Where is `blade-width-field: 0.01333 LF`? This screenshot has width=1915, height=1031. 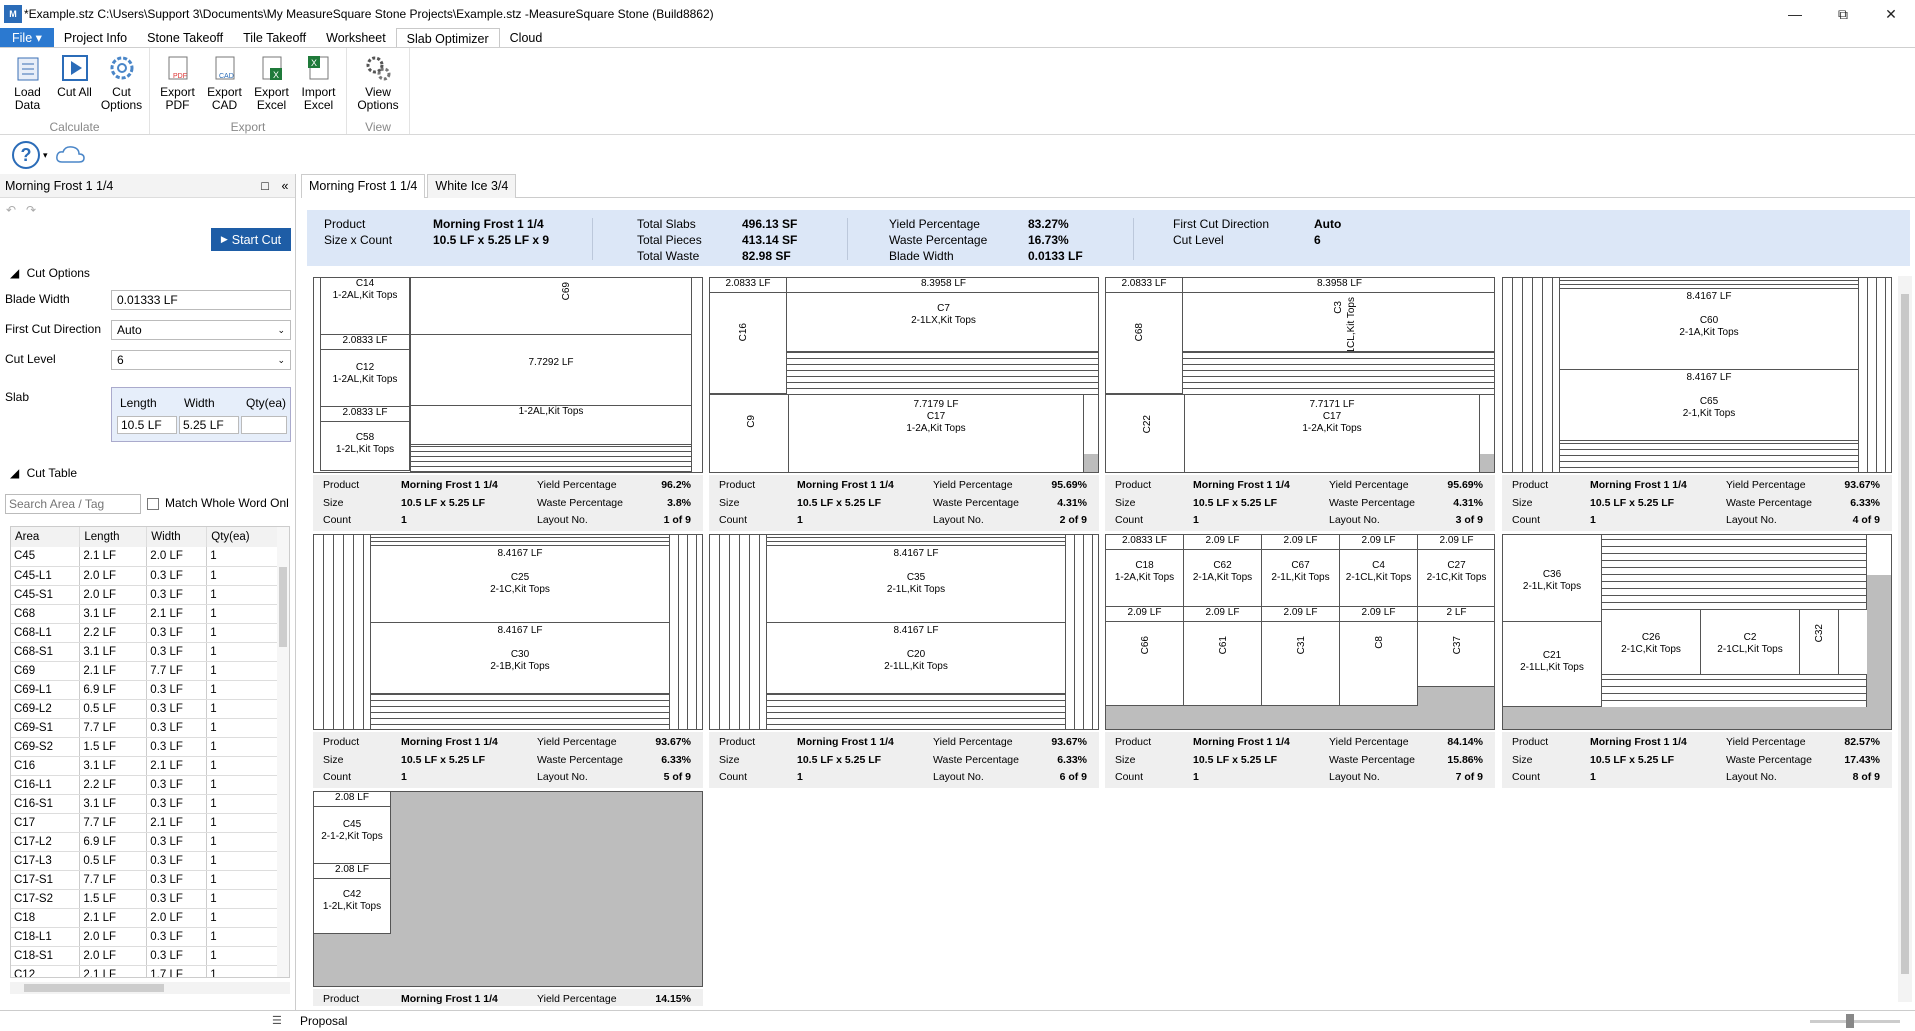 blade-width-field: 0.01333 LF is located at coordinates (201, 300).